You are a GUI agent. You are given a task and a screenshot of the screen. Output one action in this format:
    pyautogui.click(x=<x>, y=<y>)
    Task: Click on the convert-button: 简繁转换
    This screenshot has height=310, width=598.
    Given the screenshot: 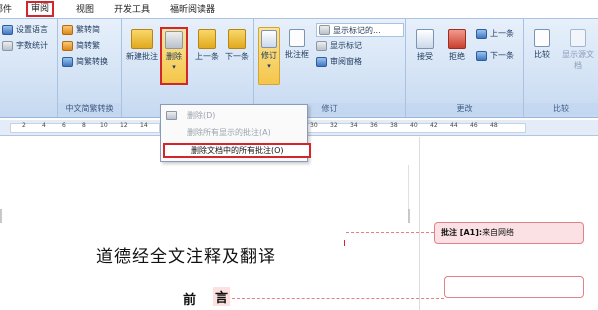 What is the action you would take?
    pyautogui.click(x=85, y=62)
    